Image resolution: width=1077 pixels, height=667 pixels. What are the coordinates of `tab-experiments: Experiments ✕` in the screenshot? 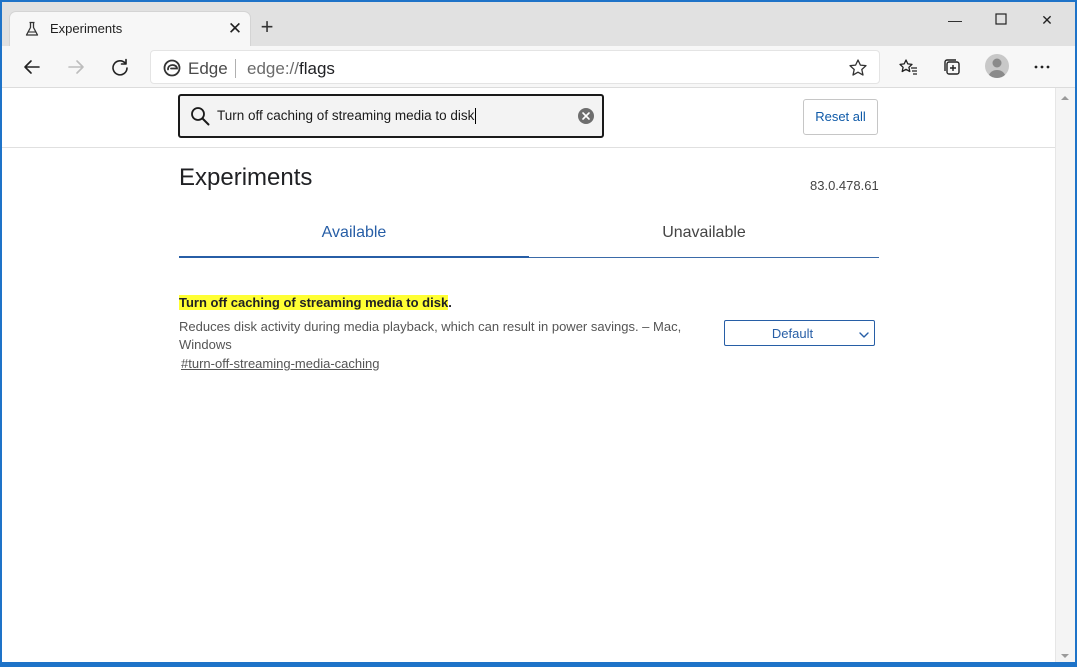 It's located at (130, 29).